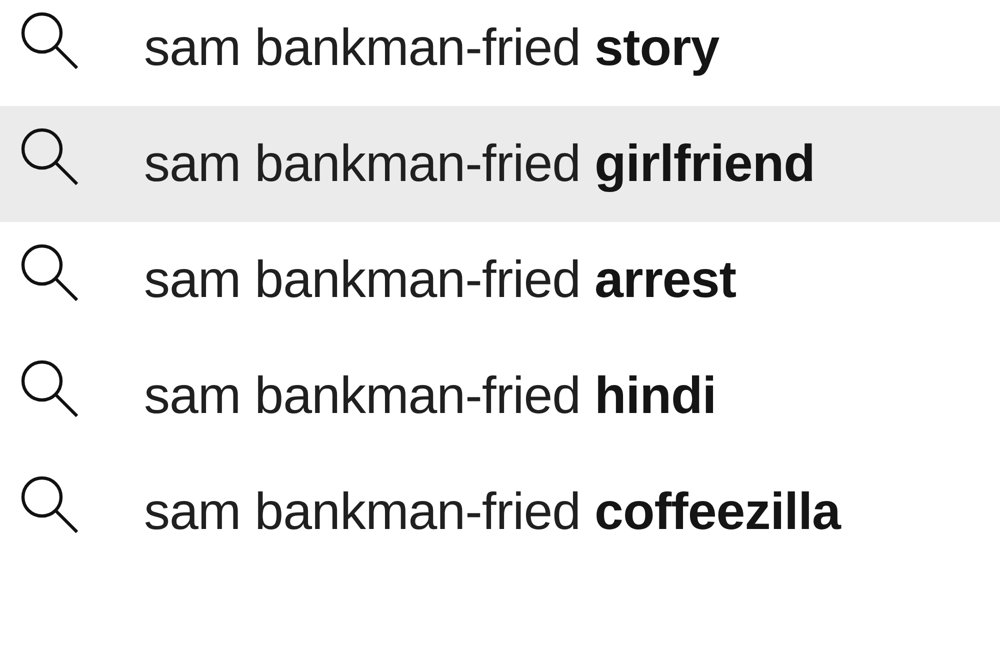  Describe the element at coordinates (479, 164) in the screenshot. I see `suggestion-text: sam bankman-fried girlfriend` at that location.